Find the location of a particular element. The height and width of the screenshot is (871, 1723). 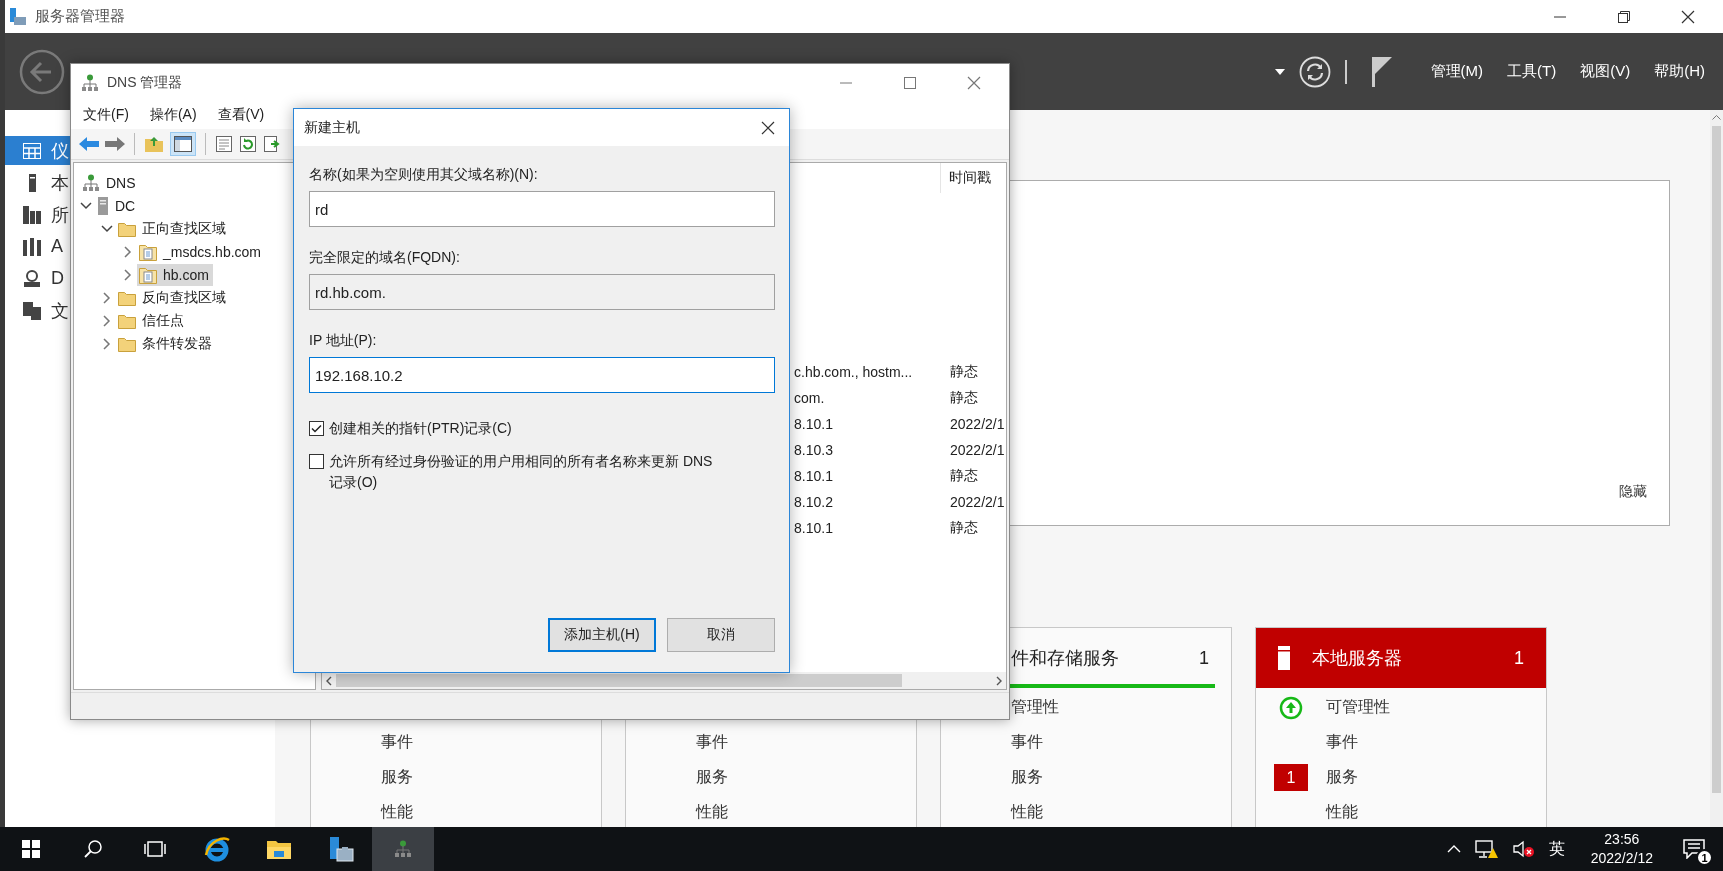

forward-arrow-icon is located at coordinates (115, 144).